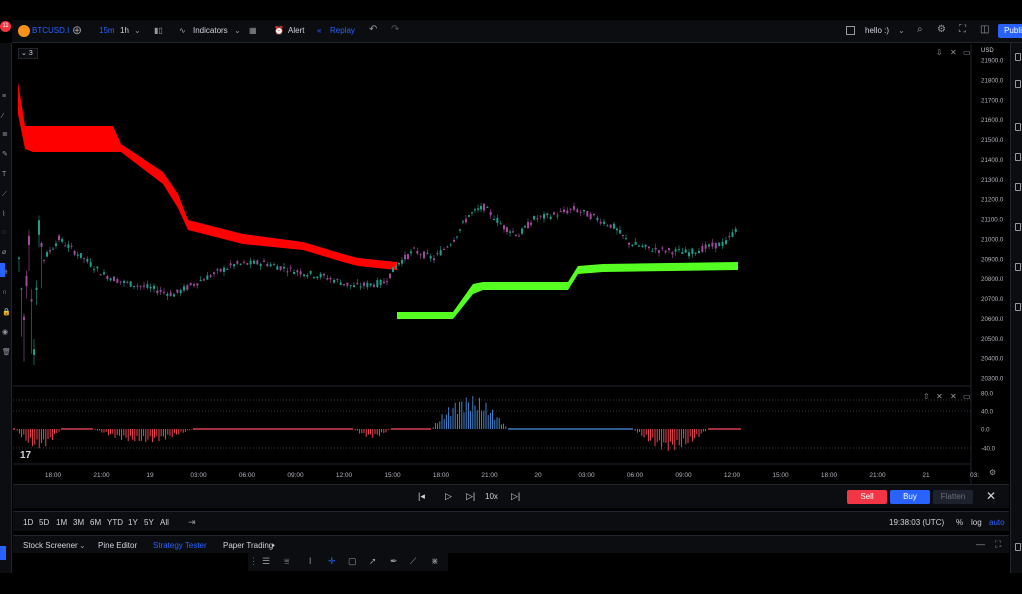 The width and height of the screenshot is (1022, 594). What do you see at coordinates (5, 174) in the screenshot?
I see `text-icon: T` at bounding box center [5, 174].